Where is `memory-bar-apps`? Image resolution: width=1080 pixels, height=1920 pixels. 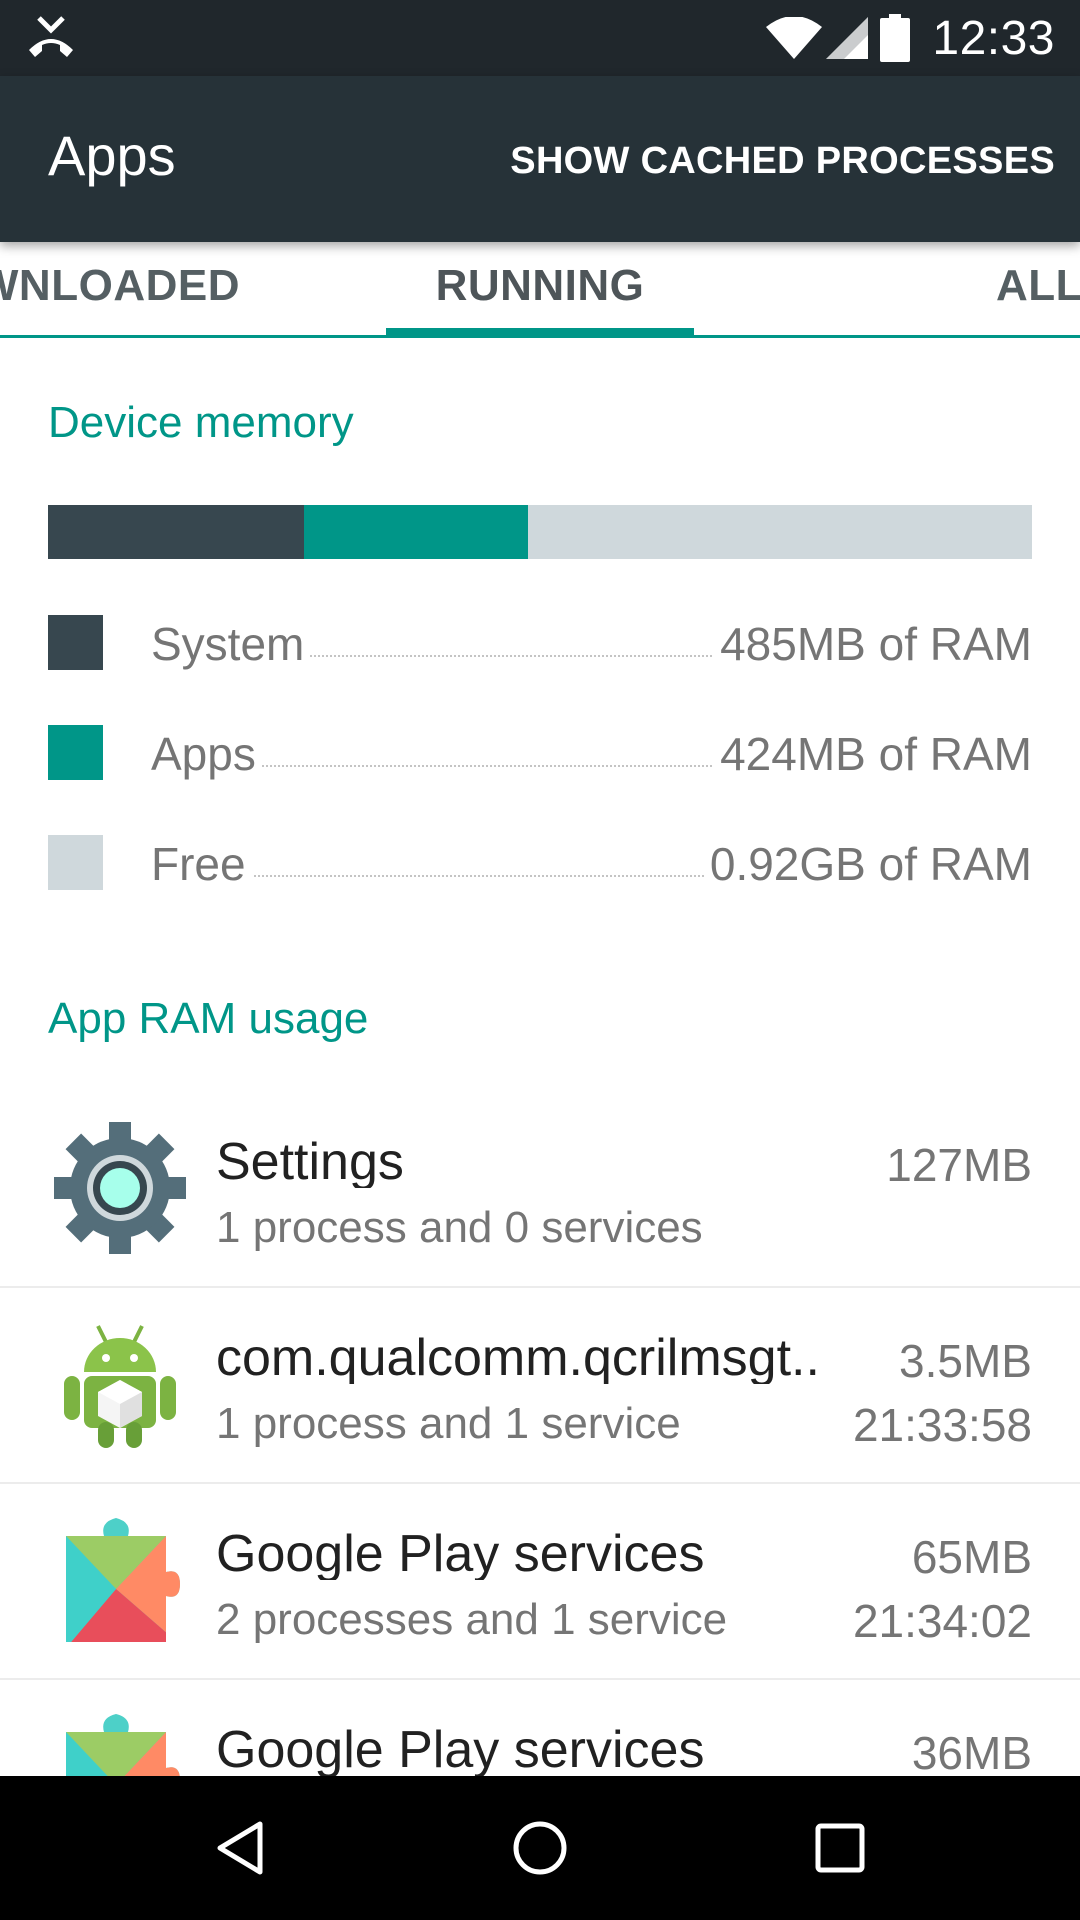
memory-bar-apps is located at coordinates (416, 532).